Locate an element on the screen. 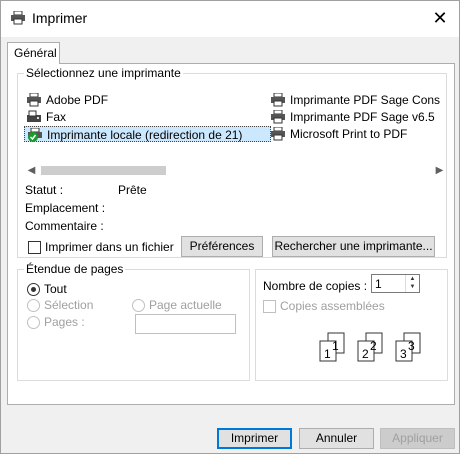  spin-up-icon: ▲ is located at coordinates (412, 279).